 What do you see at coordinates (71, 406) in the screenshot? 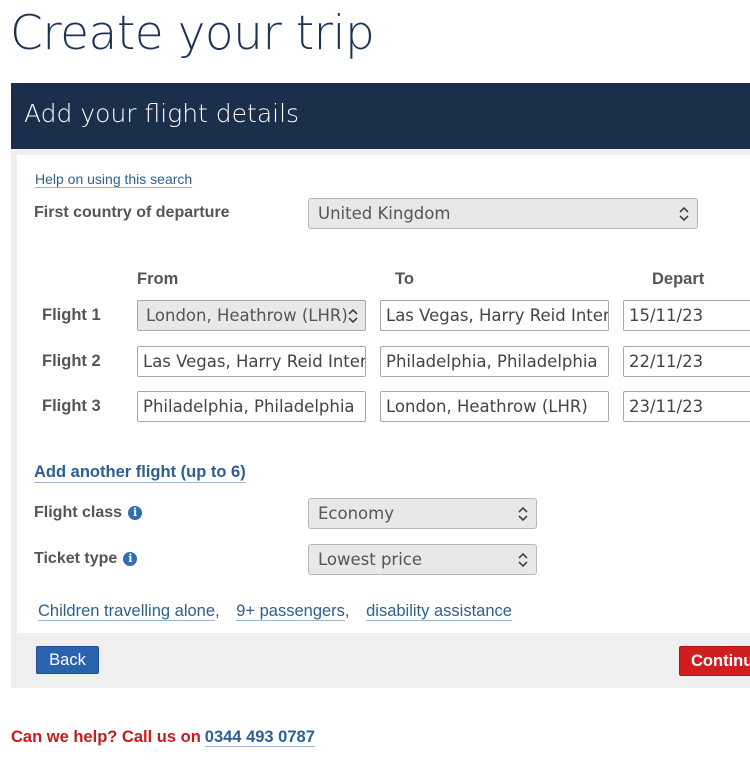
I see `flight-3-label: Flight 3` at bounding box center [71, 406].